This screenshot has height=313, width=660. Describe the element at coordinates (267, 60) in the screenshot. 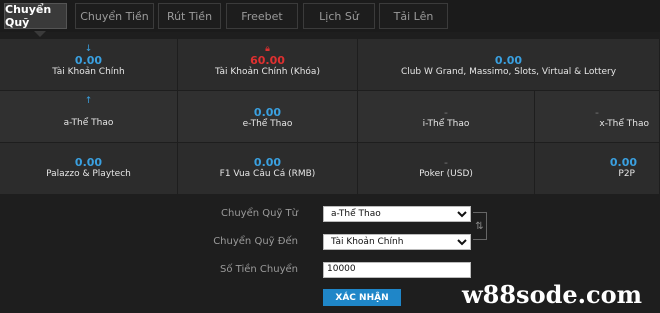

I see `balance-value: 60.00` at that location.